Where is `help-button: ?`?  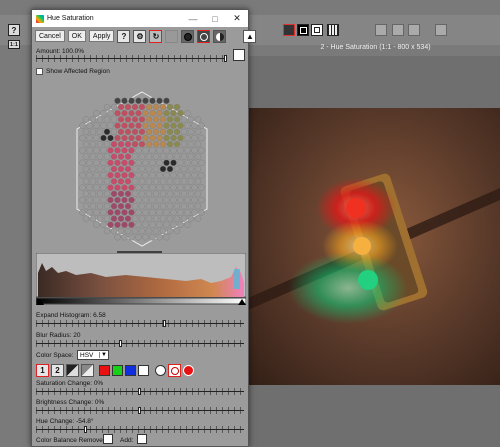
help-button: ? is located at coordinates (14, 30).